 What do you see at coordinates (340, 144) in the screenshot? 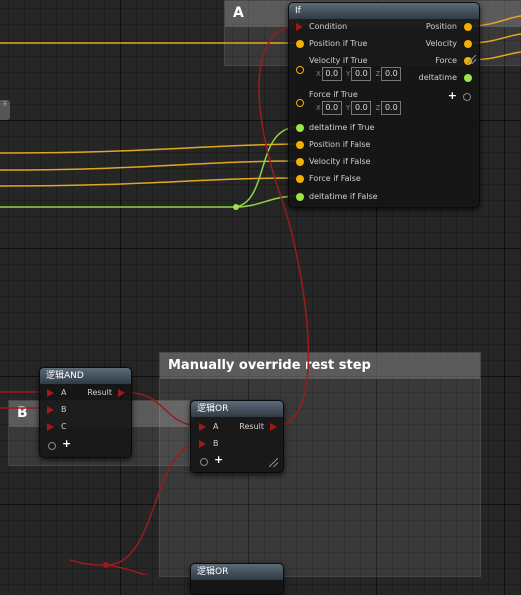
I see `position-if-false-label: Position if False` at bounding box center [340, 144].